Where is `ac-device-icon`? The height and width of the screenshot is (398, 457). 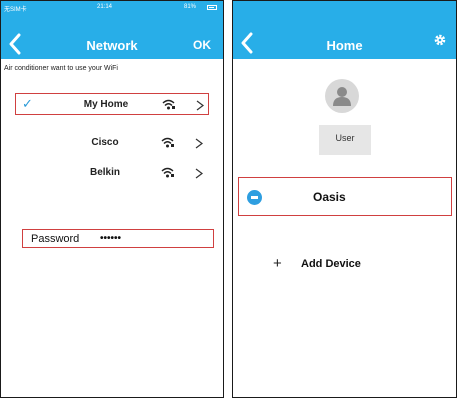
ac-device-icon is located at coordinates (254, 197).